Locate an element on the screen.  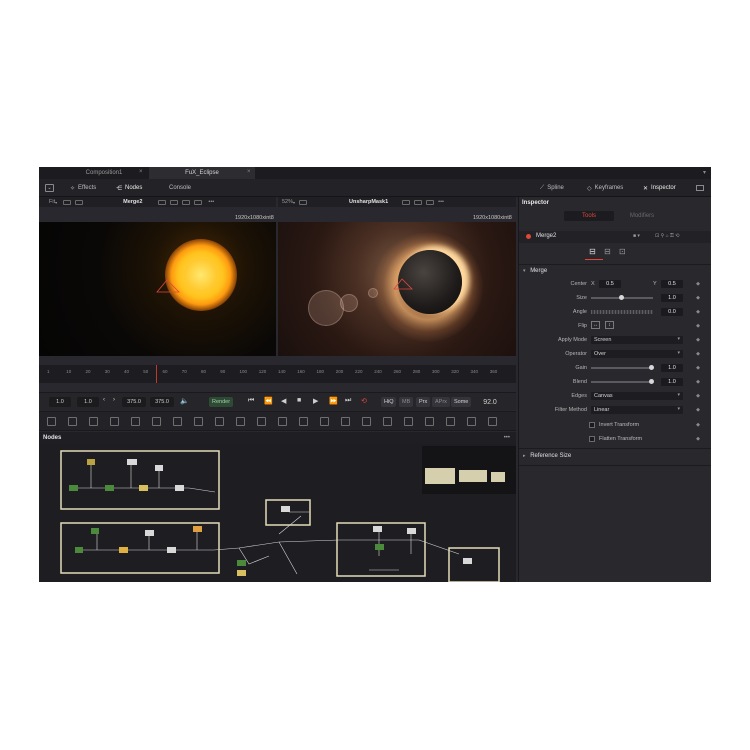
rewind-icon: ⏪ is located at coordinates (268, 401).